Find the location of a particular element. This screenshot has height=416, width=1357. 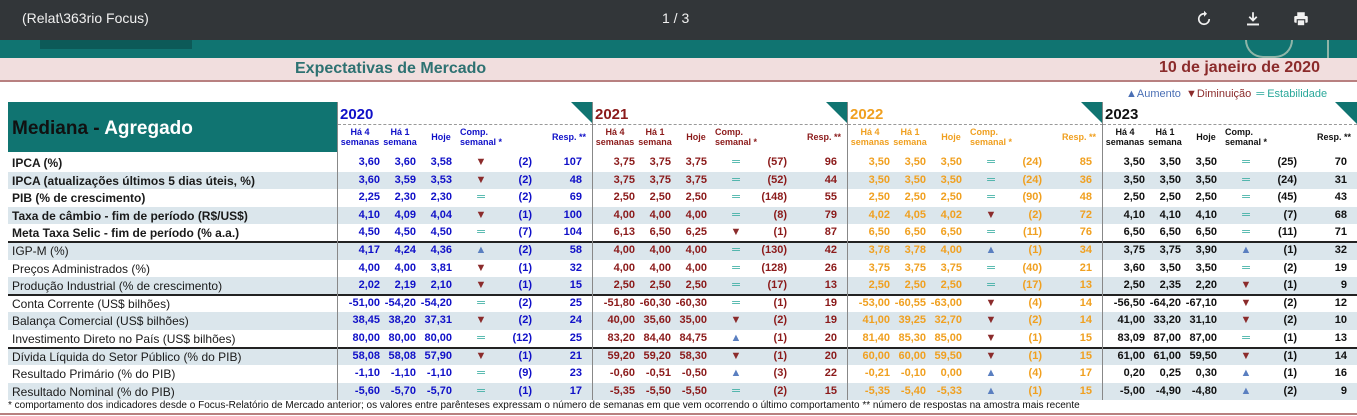

value-today: -5,50 is located at coordinates (694, 390).